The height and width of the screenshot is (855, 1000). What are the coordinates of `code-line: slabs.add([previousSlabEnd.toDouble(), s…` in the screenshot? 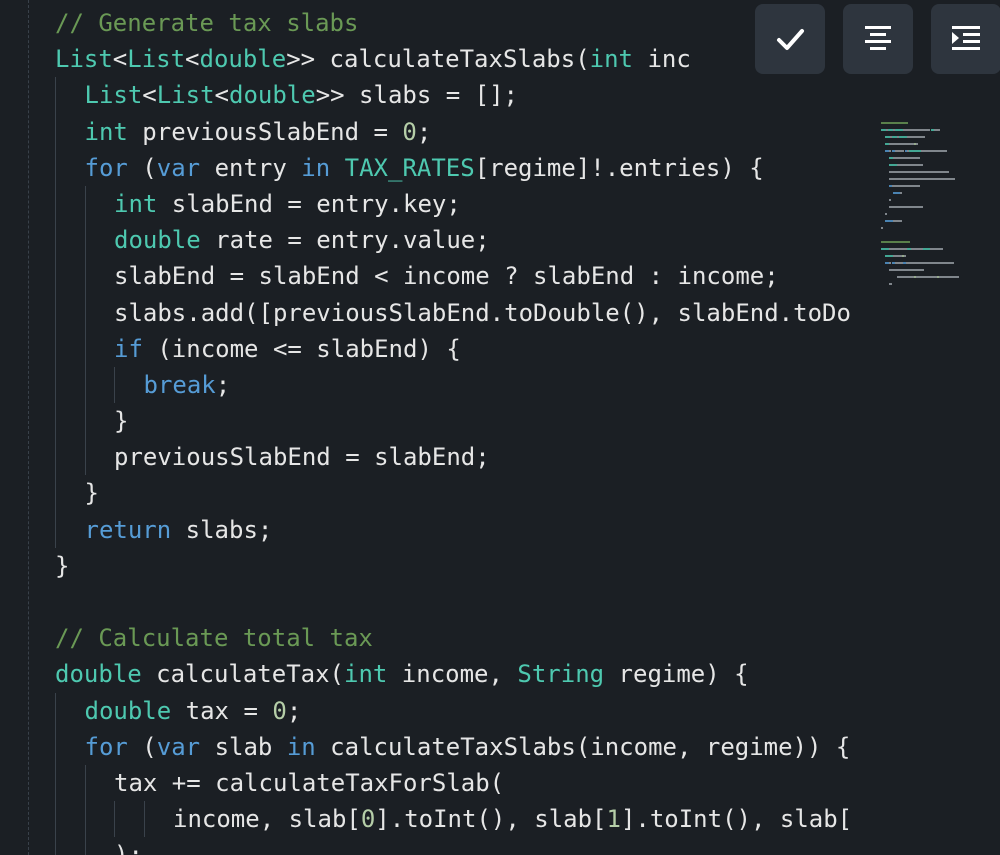 It's located at (431, 312).